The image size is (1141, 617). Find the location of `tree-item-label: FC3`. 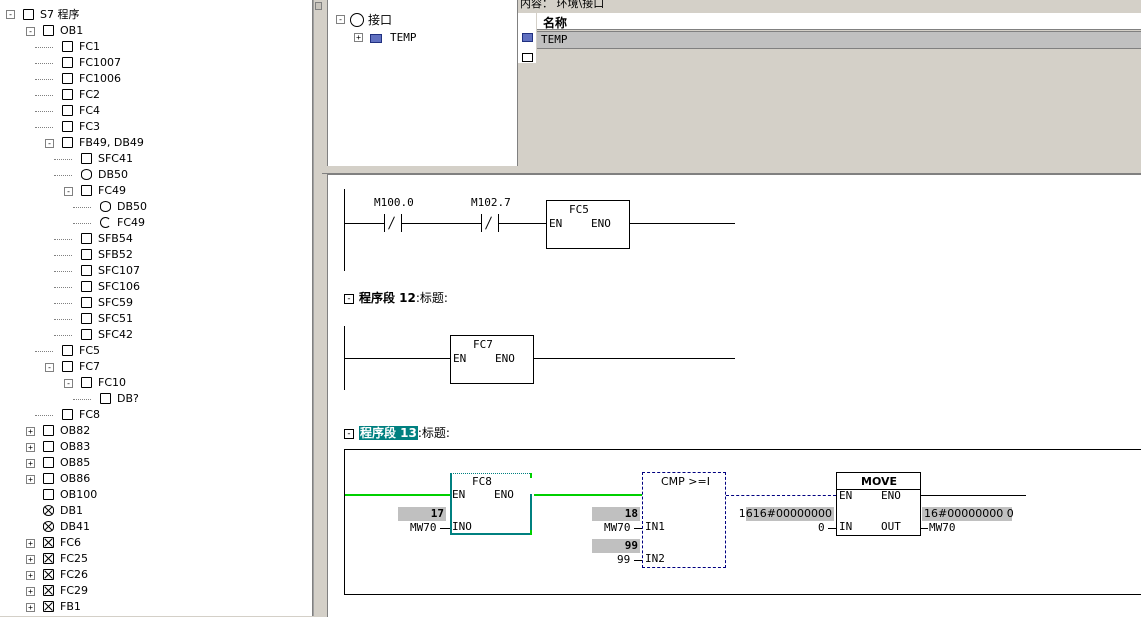

tree-item-label: FC3 is located at coordinates (90, 126).